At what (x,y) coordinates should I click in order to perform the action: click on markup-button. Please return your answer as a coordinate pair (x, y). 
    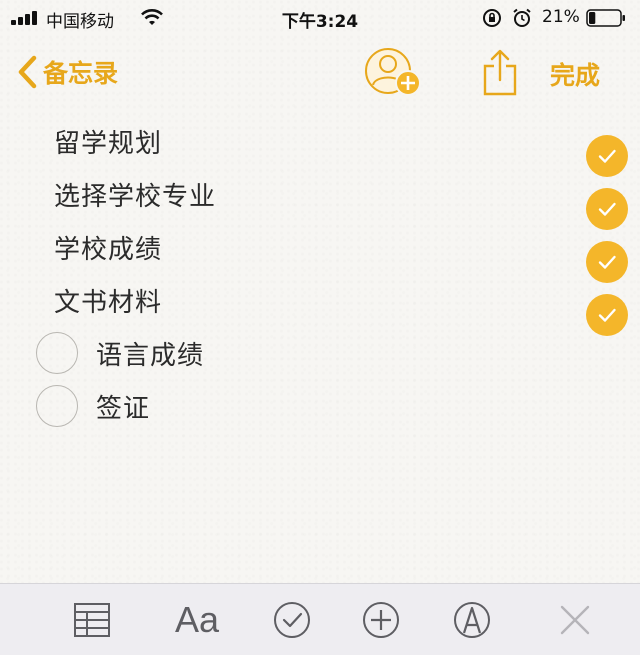
    Looking at the image, I should click on (472, 620).